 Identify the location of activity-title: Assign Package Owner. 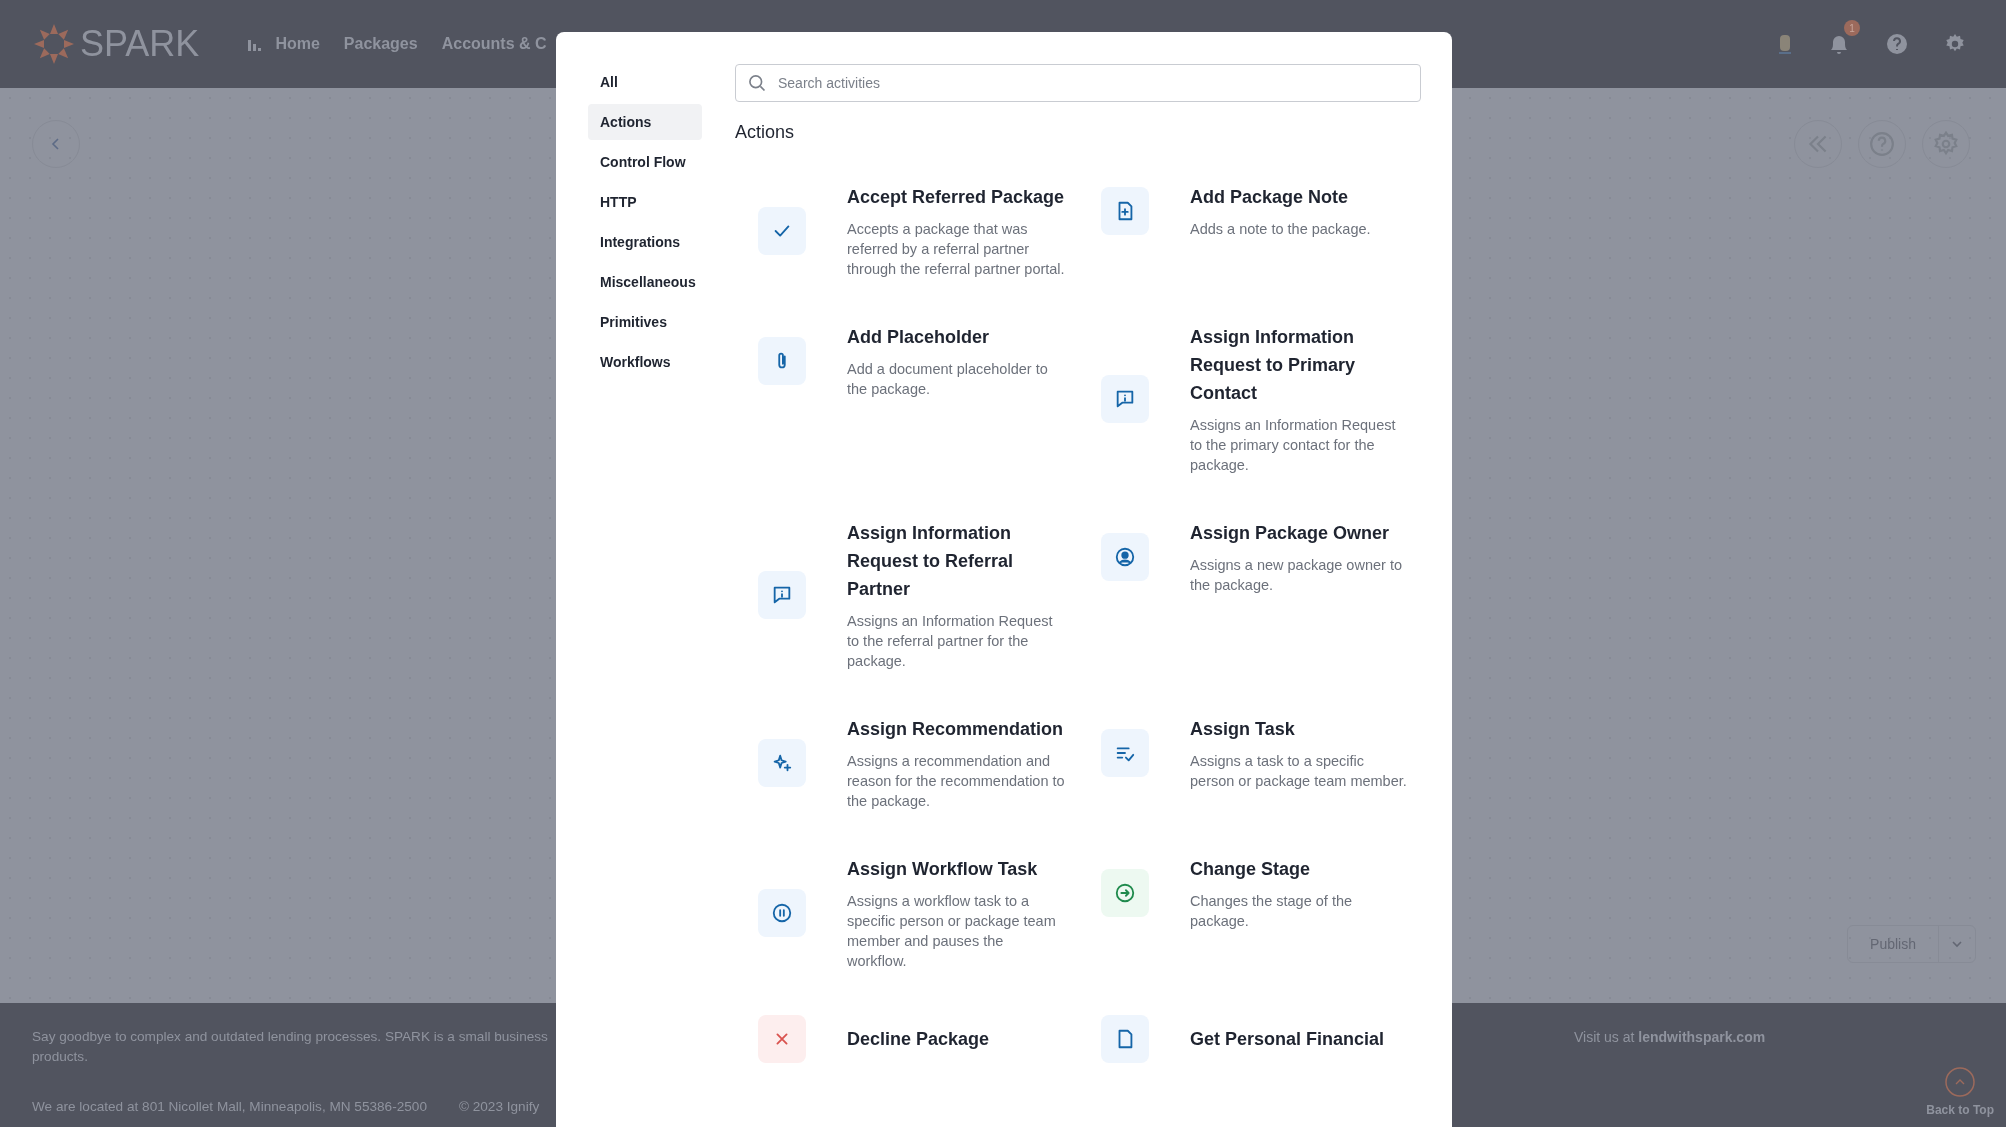
(1299, 533).